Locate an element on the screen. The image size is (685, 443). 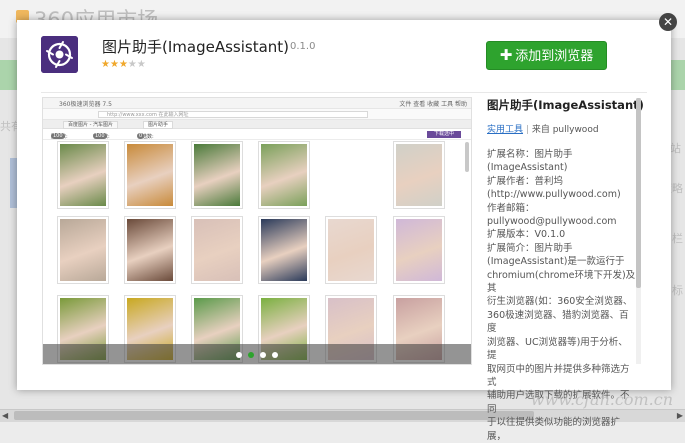
preview-address-bar: http://www.xxx.com 在此输入网址 is located at coordinates (257, 114).